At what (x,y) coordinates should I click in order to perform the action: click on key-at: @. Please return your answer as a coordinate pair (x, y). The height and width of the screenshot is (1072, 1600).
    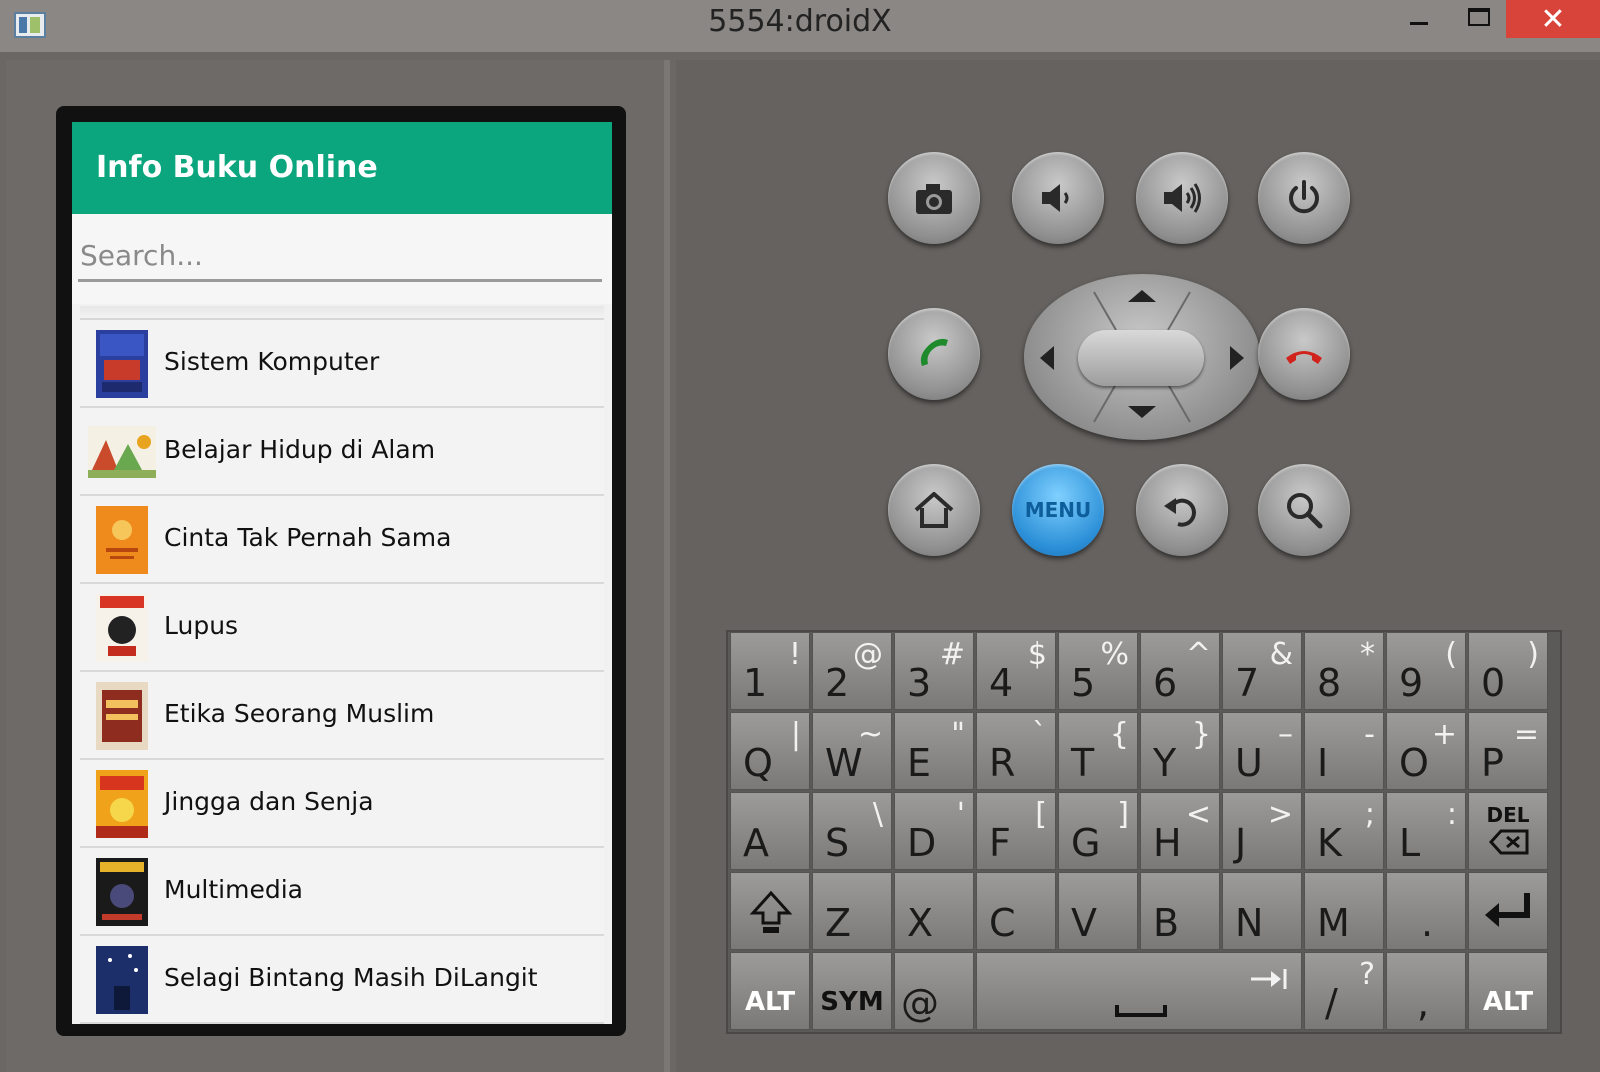
    Looking at the image, I should click on (934, 991).